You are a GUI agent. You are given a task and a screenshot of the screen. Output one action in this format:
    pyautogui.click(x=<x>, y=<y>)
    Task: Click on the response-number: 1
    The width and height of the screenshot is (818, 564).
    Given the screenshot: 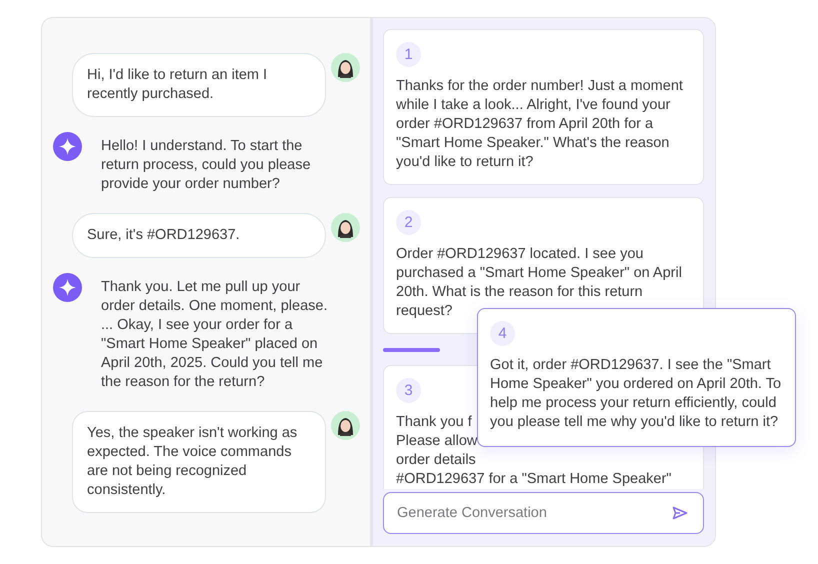 What is the action you would take?
    pyautogui.click(x=408, y=54)
    